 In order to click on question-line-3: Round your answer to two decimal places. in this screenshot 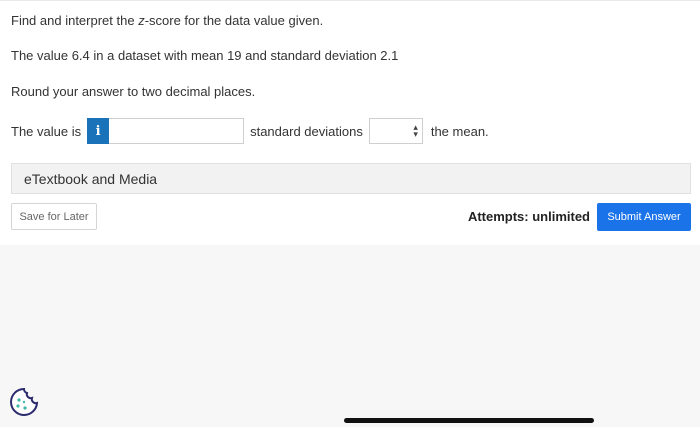, I will do `click(133, 91)`.